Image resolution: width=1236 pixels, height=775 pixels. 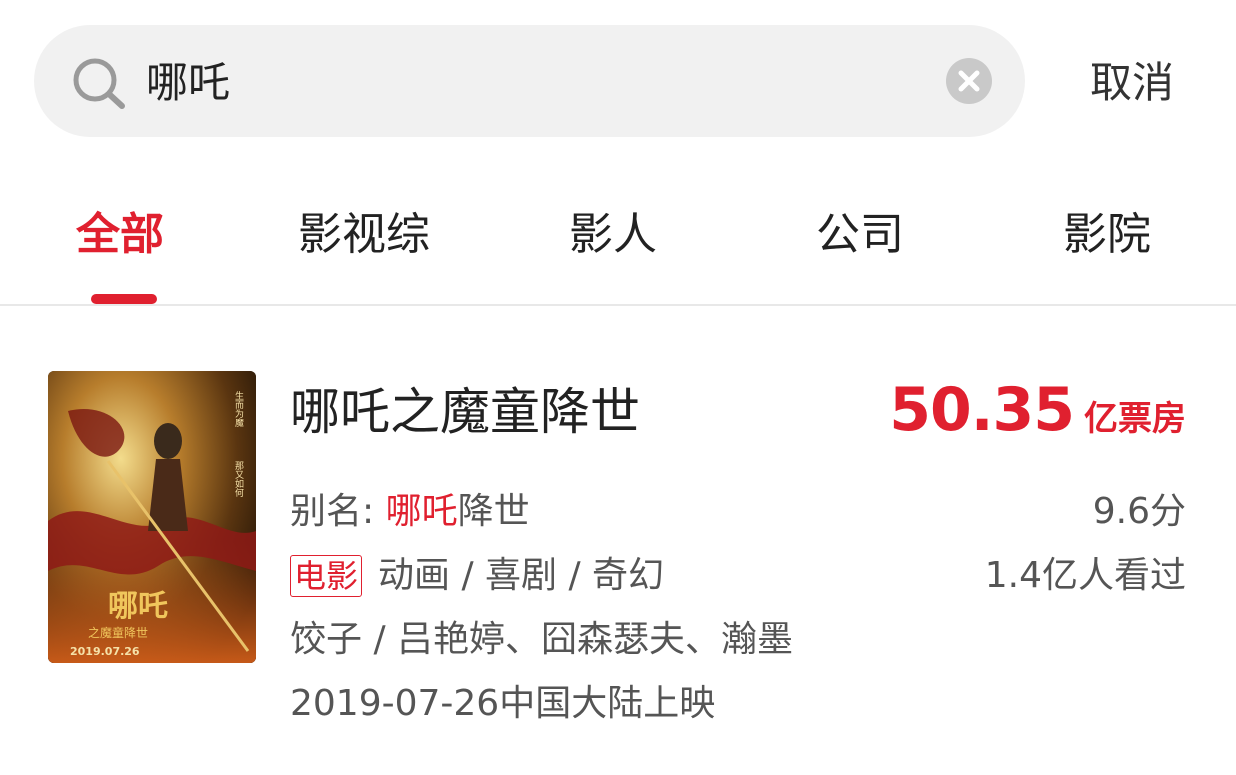 I want to click on tab-companies: 公司, so click(x=860, y=235).